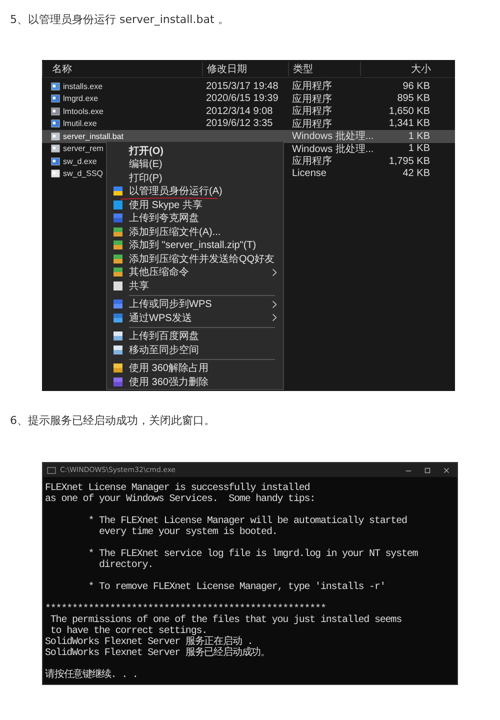  What do you see at coordinates (195, 272) in the screenshot?
I see `menu-item: 其他压缩命令` at bounding box center [195, 272].